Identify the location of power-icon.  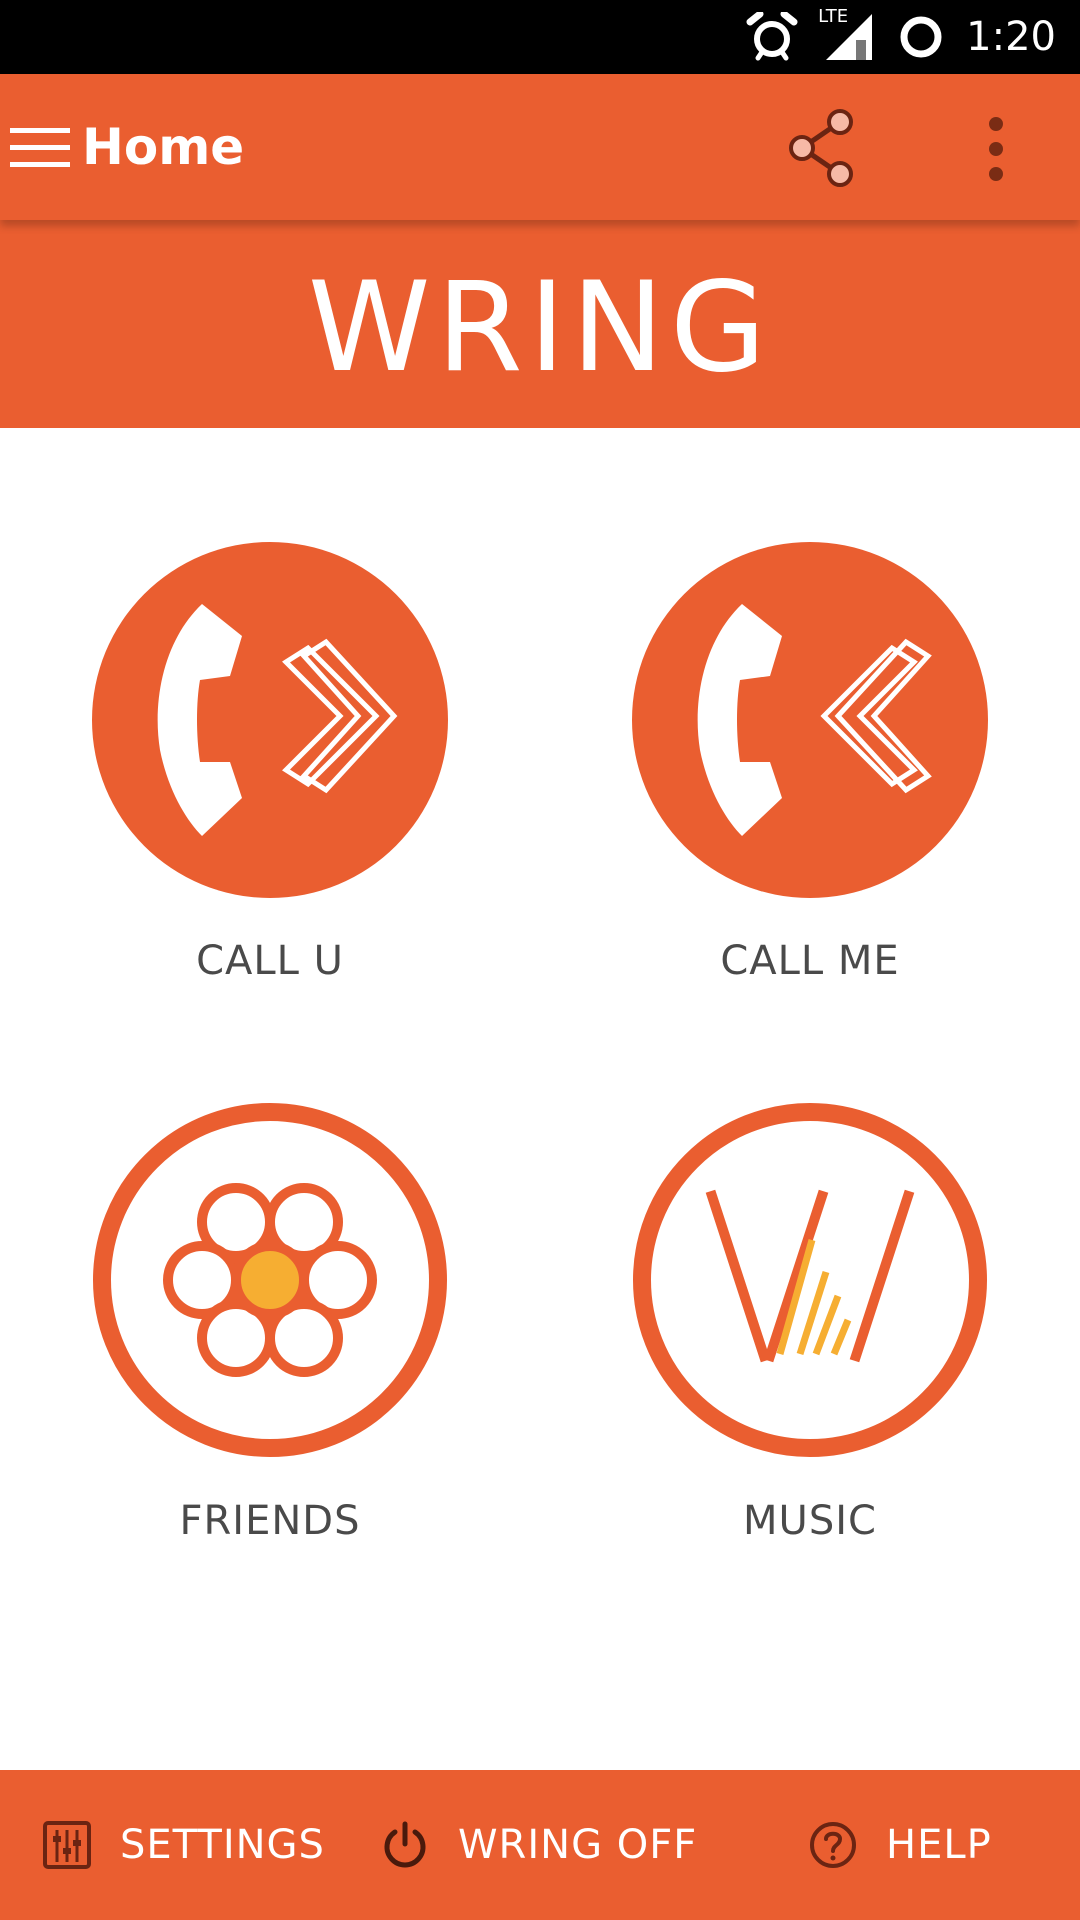
(405, 1844).